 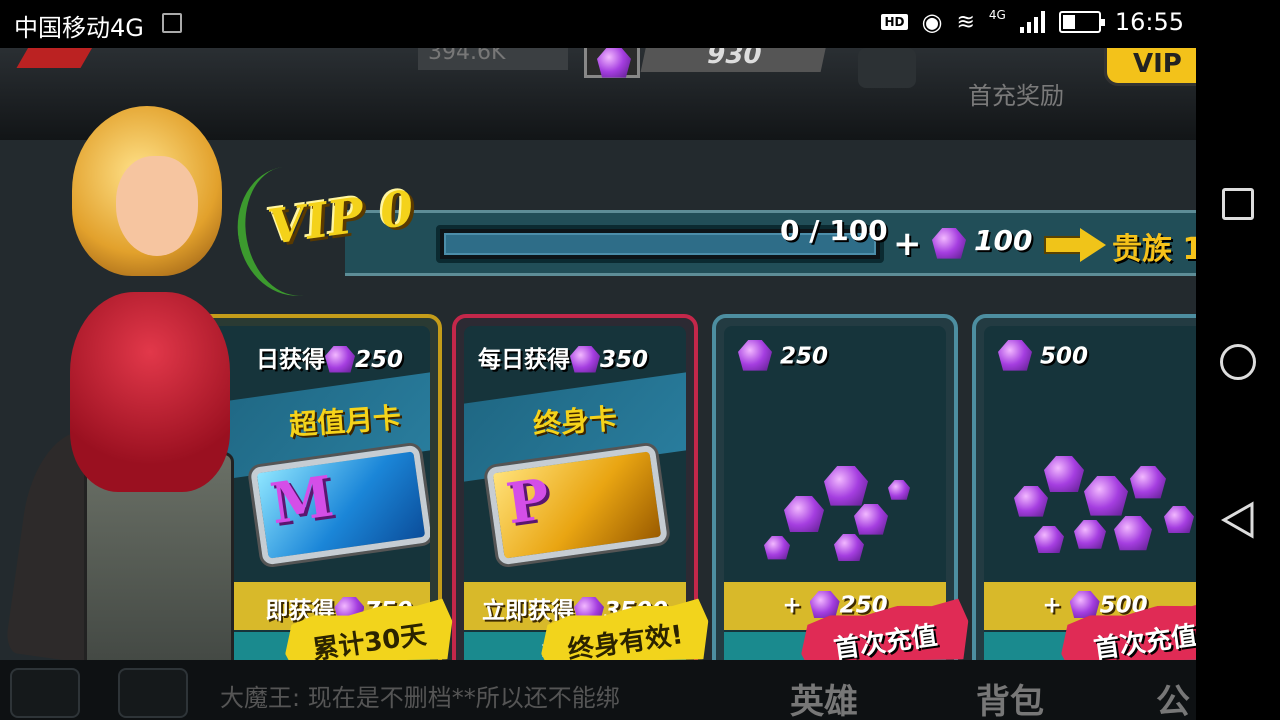 I want to click on first-recharge-reward-button: 首充奖励, so click(x=1016, y=93).